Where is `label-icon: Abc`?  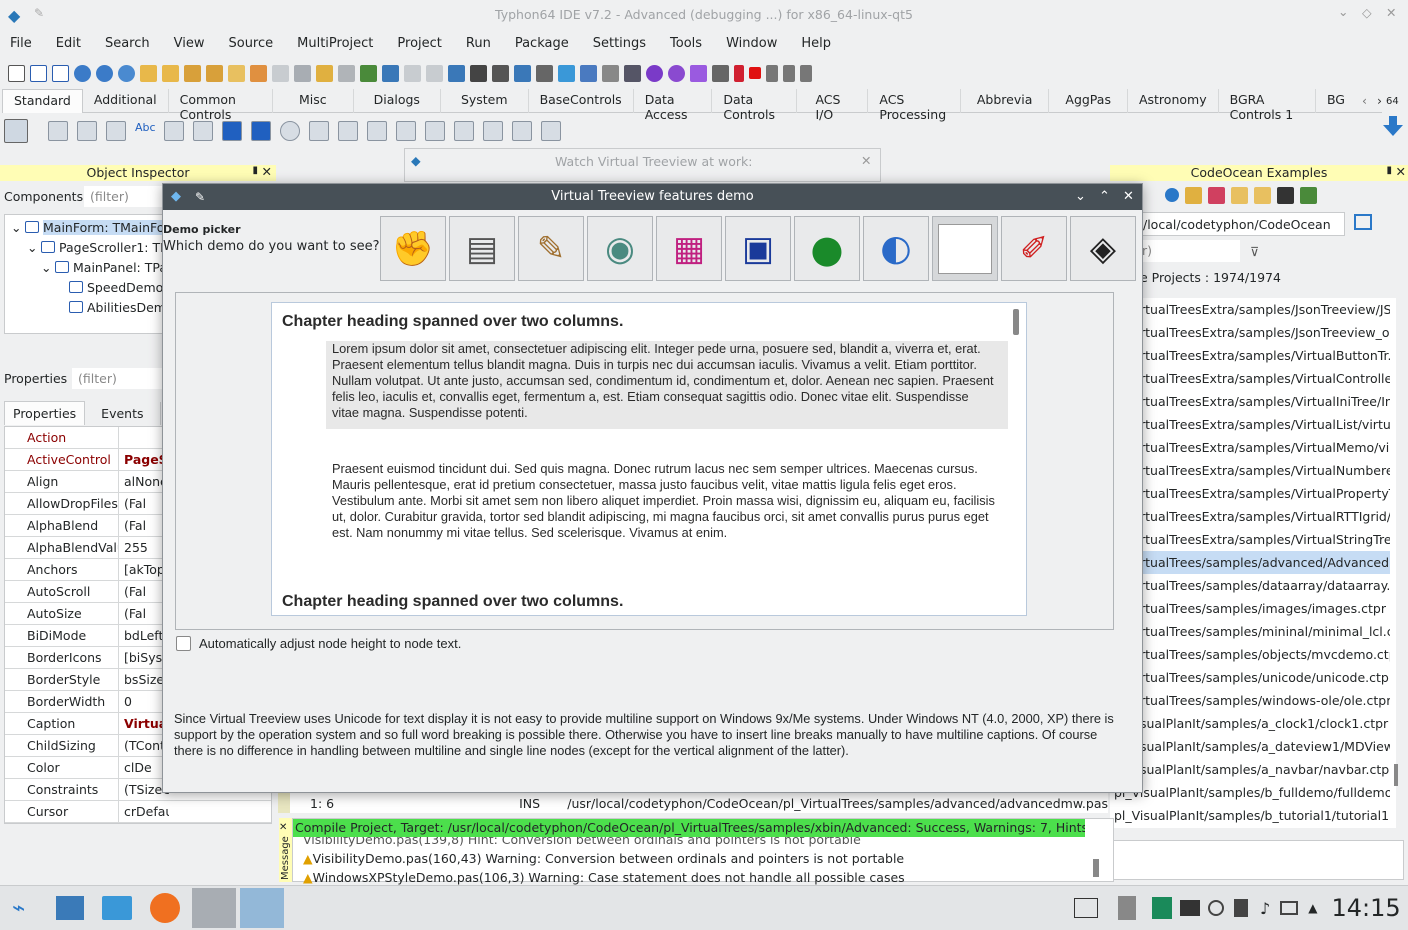 label-icon: Abc is located at coordinates (145, 131).